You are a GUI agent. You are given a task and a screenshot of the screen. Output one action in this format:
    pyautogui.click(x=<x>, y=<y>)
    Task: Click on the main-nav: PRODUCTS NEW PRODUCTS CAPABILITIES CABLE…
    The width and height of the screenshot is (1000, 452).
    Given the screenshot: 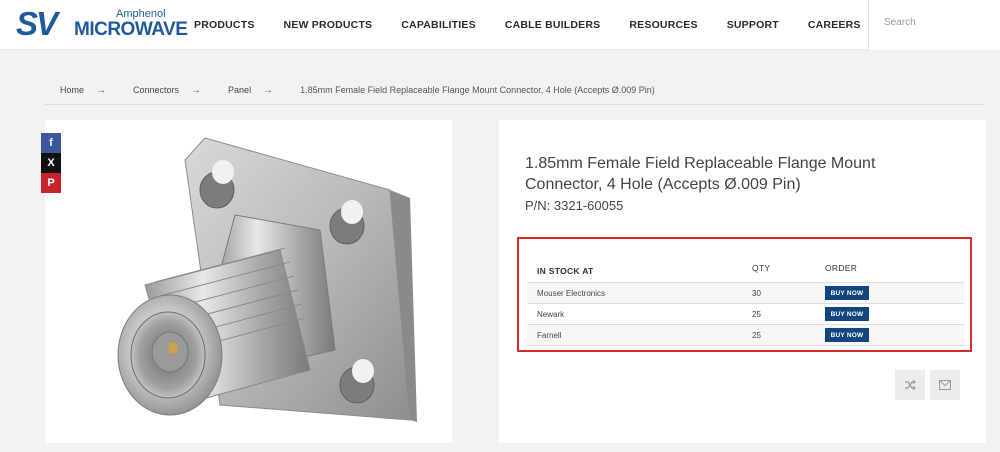 What is the action you would take?
    pyautogui.click(x=542, y=25)
    